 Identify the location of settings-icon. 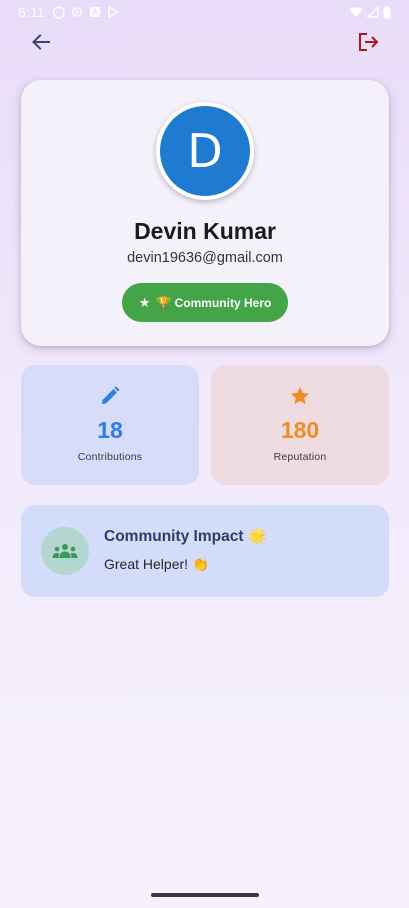
(77, 12).